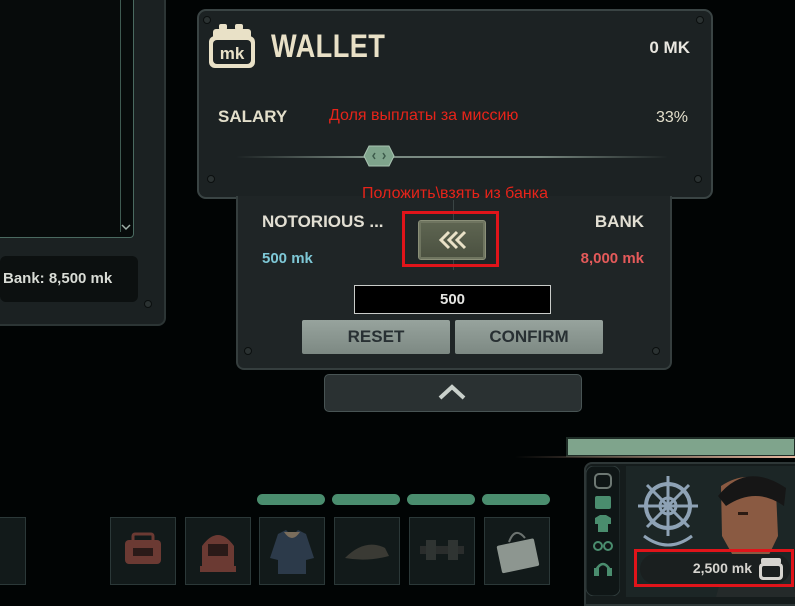 The image size is (795, 606). What do you see at coordinates (378, 156) in the screenshot?
I see `salary-slider-handle` at bounding box center [378, 156].